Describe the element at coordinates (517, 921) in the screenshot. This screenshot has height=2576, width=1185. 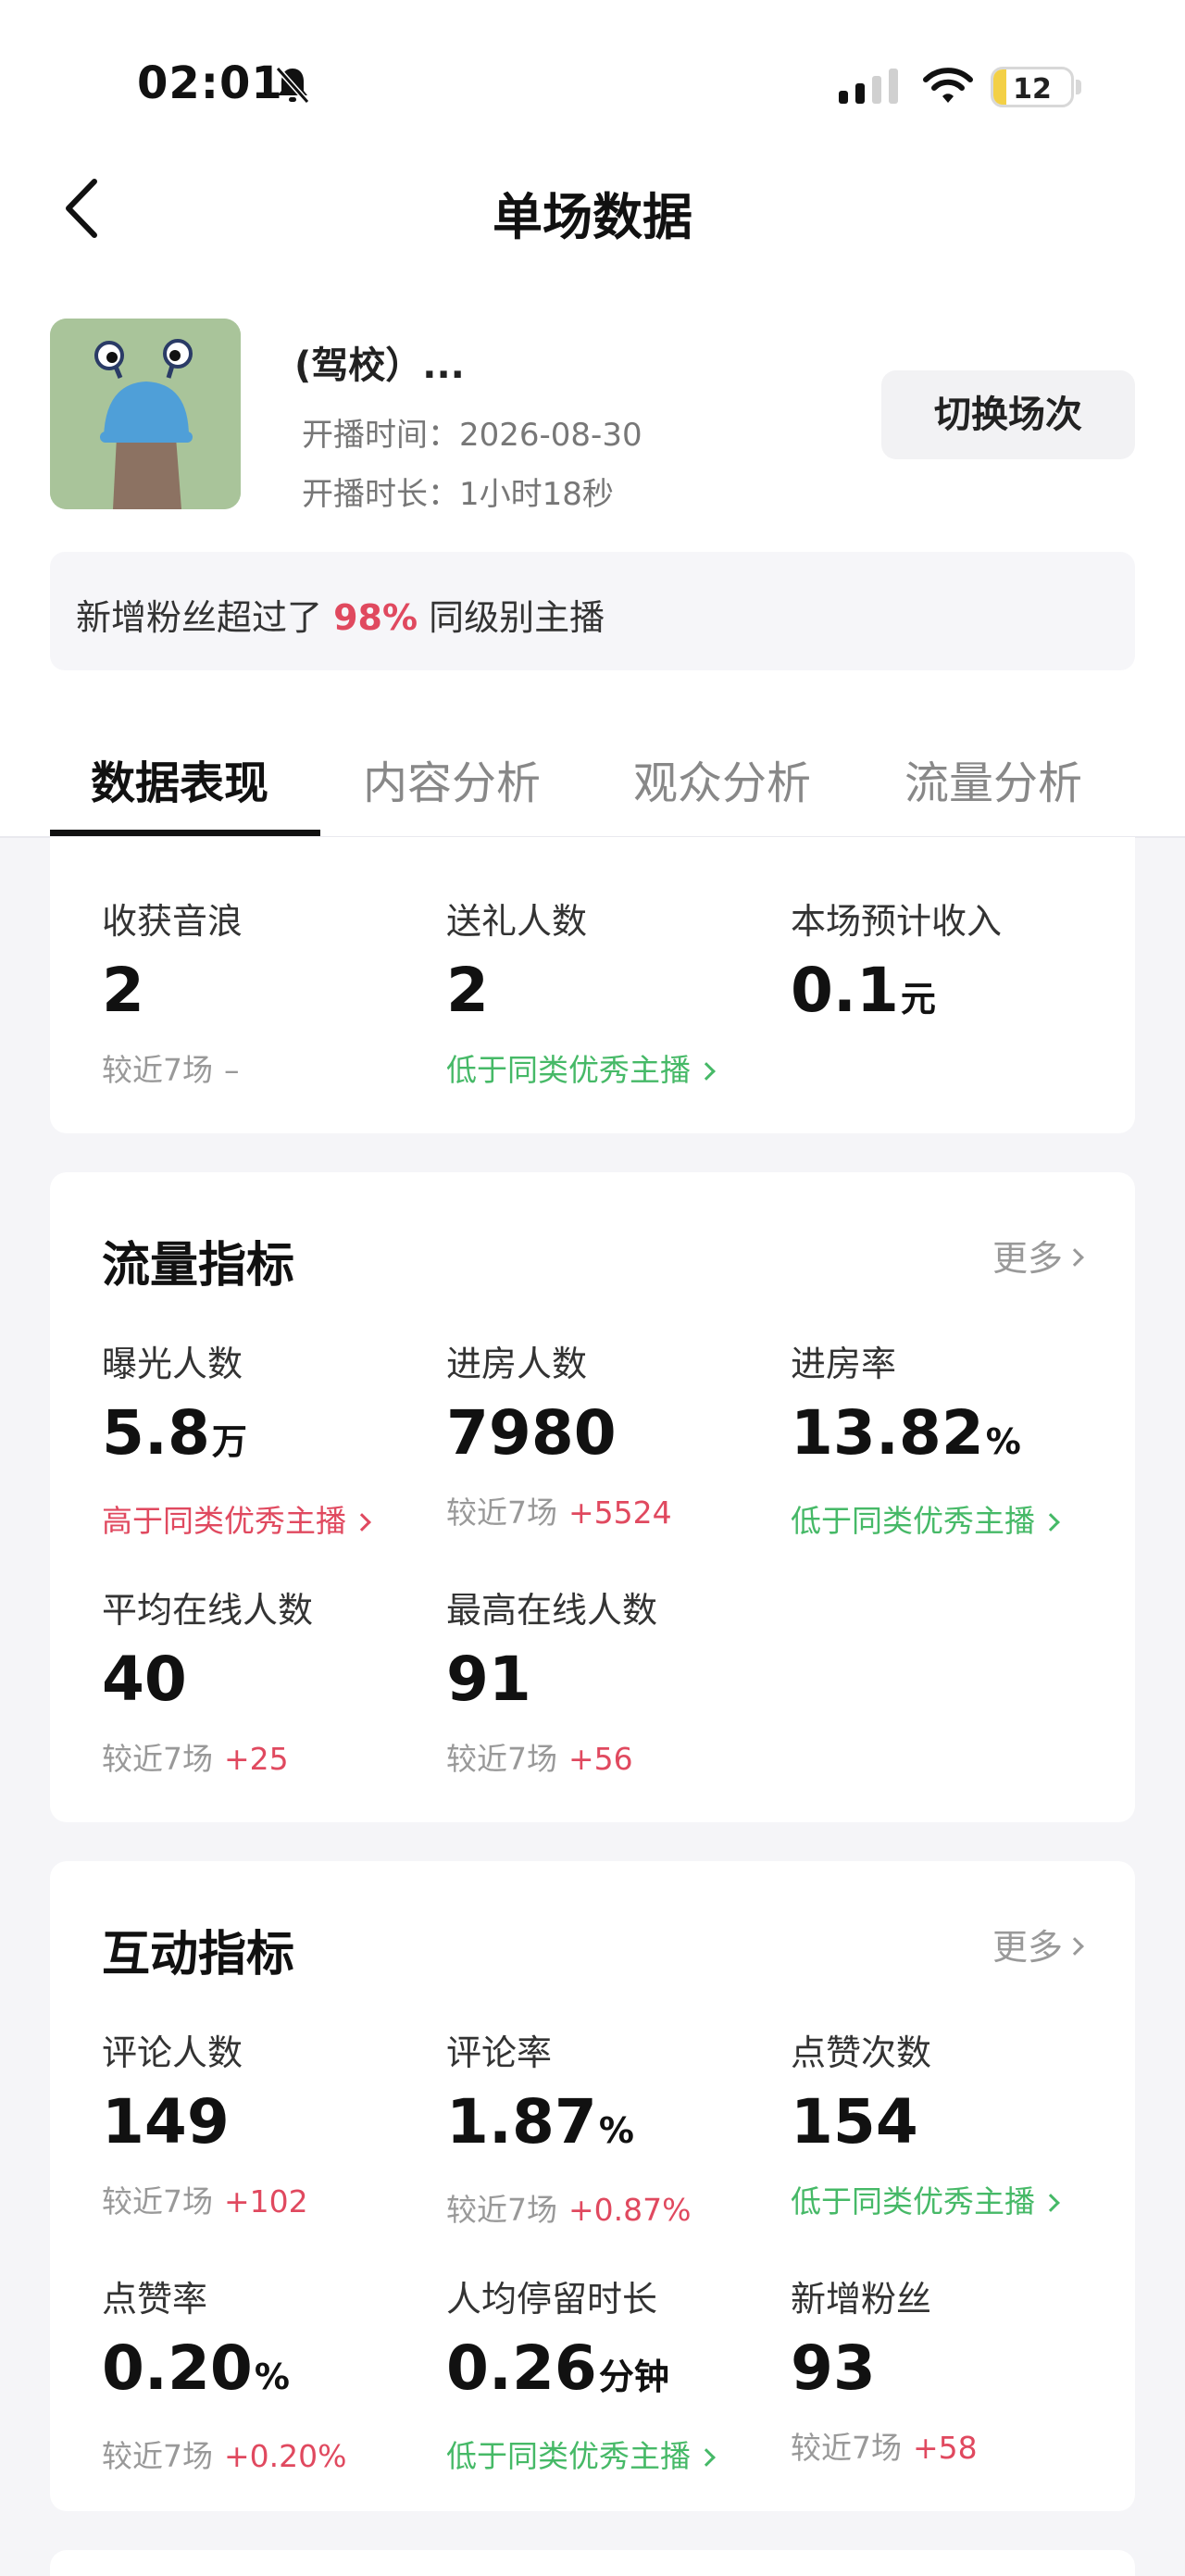
I see `metric-label: 送礼人数` at that location.